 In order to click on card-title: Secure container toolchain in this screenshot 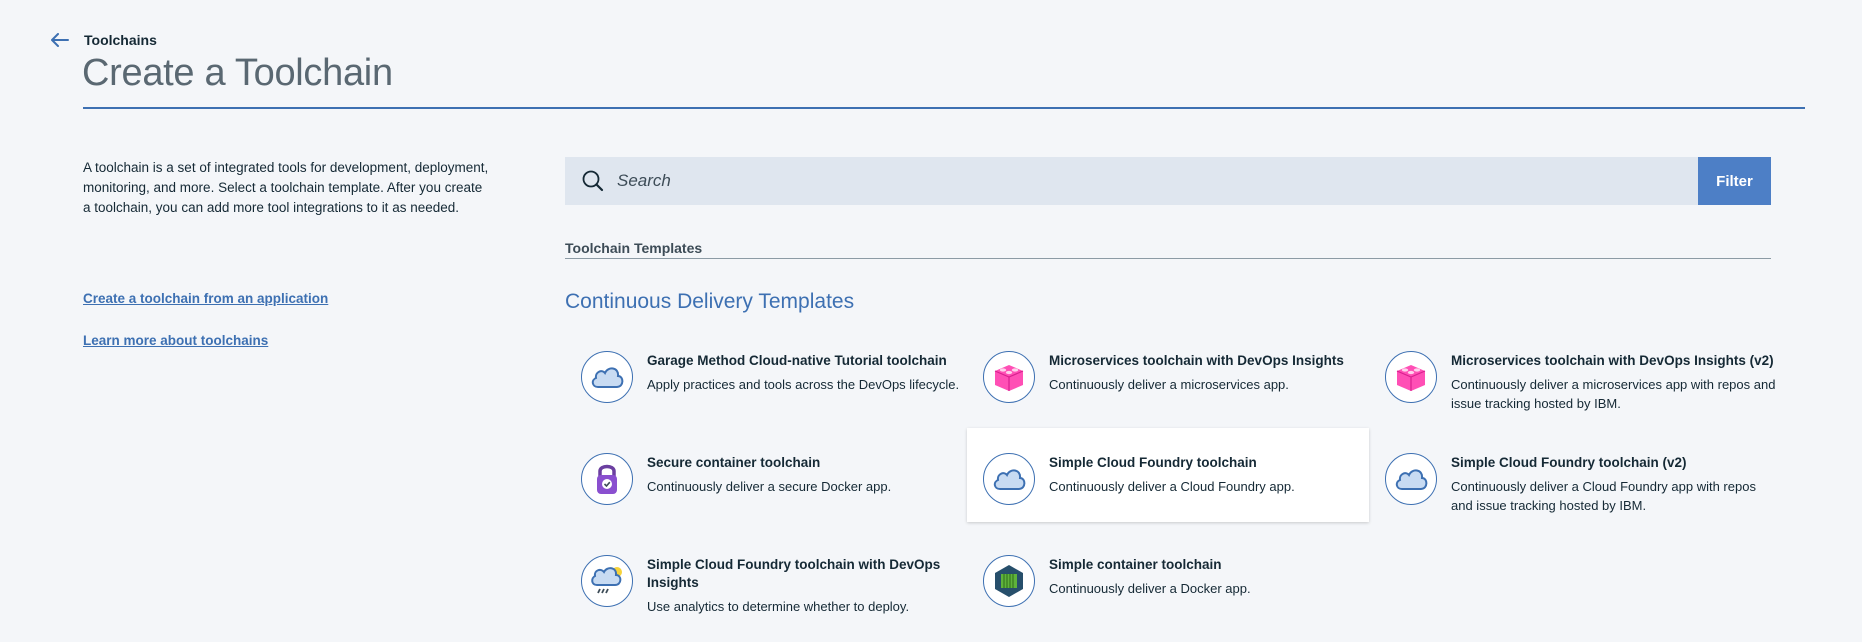, I will do `click(734, 462)`.